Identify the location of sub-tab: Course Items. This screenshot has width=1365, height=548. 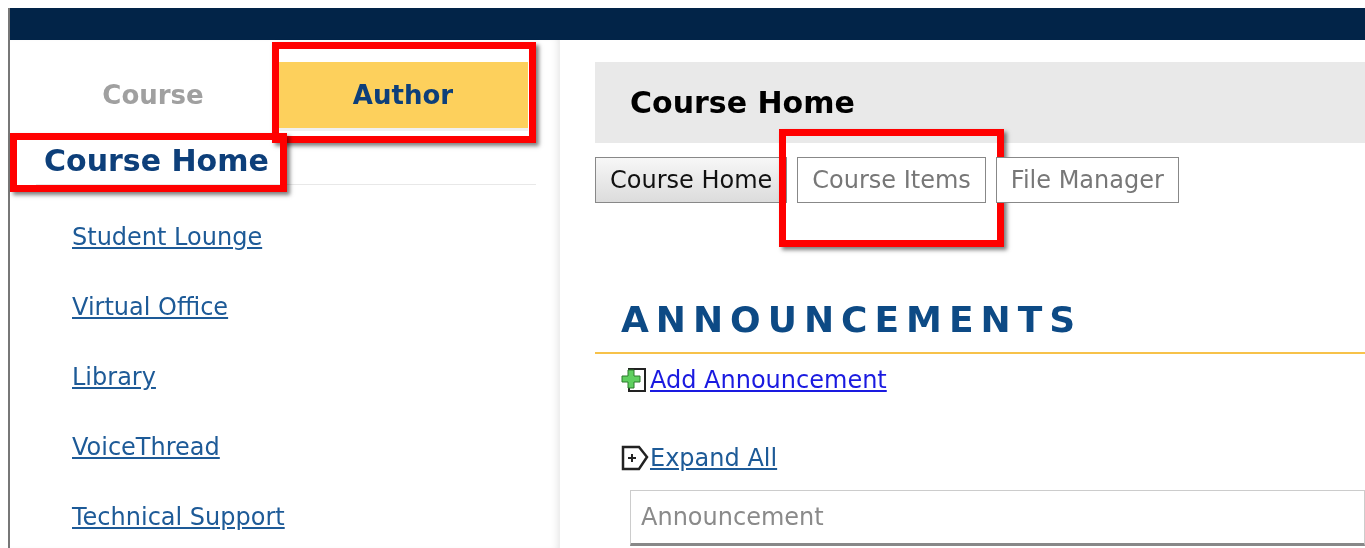
(891, 180).